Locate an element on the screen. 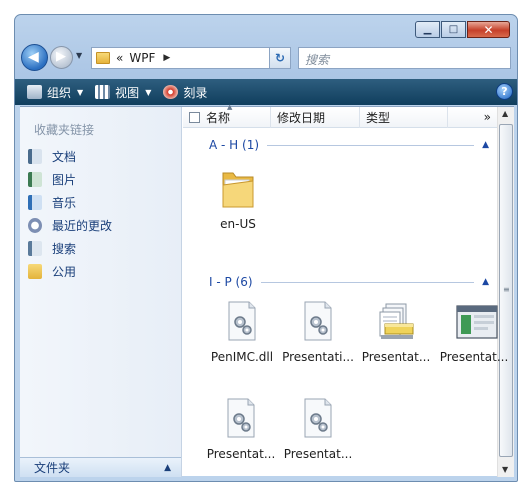  favorite-link-recent-changes: 最近的更改 is located at coordinates (70, 225).